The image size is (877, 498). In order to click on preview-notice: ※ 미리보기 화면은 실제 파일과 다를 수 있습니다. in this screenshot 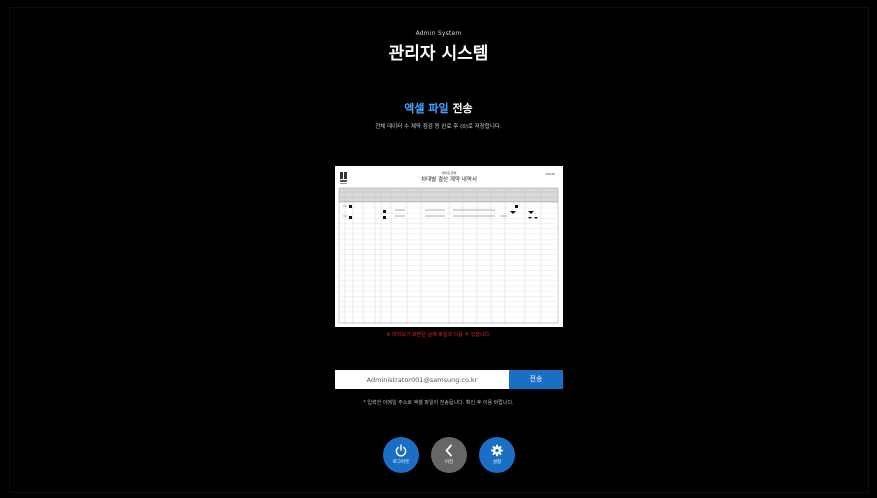, I will do `click(438, 335)`.